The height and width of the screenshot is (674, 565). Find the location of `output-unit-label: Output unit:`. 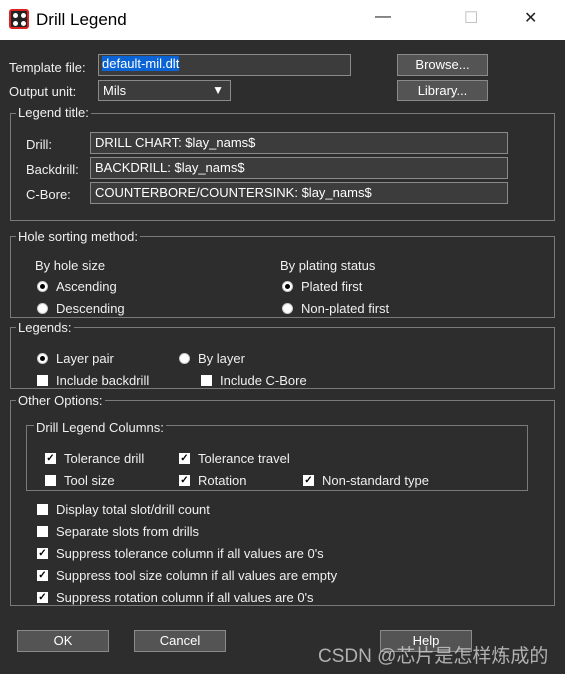

output-unit-label: Output unit: is located at coordinates (43, 91).